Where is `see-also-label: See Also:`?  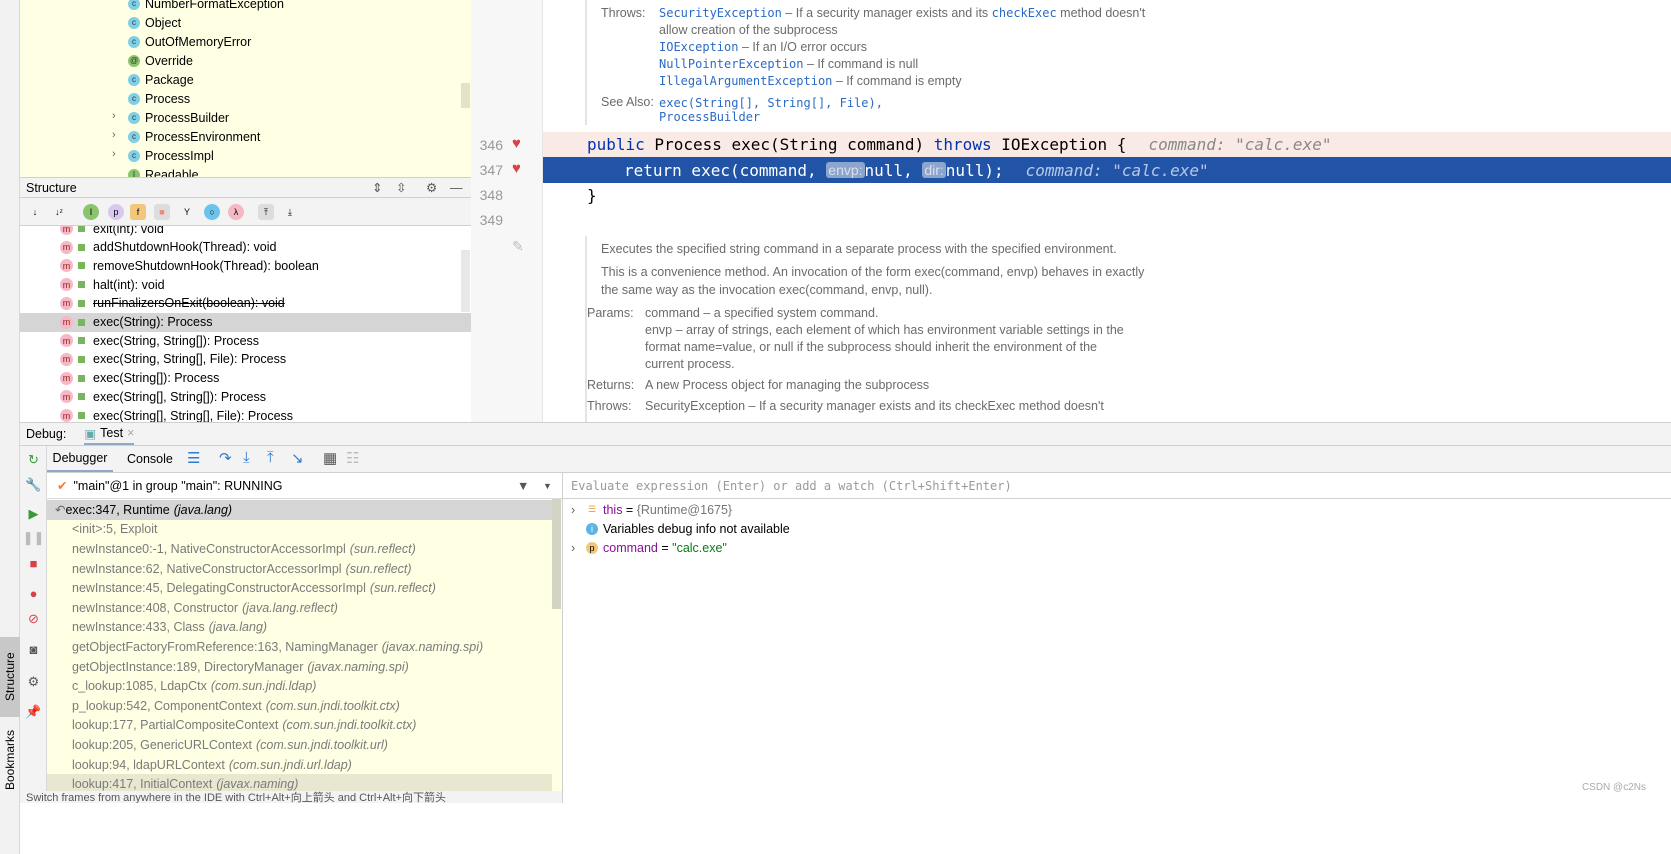
see-also-label: See Also: is located at coordinates (627, 102).